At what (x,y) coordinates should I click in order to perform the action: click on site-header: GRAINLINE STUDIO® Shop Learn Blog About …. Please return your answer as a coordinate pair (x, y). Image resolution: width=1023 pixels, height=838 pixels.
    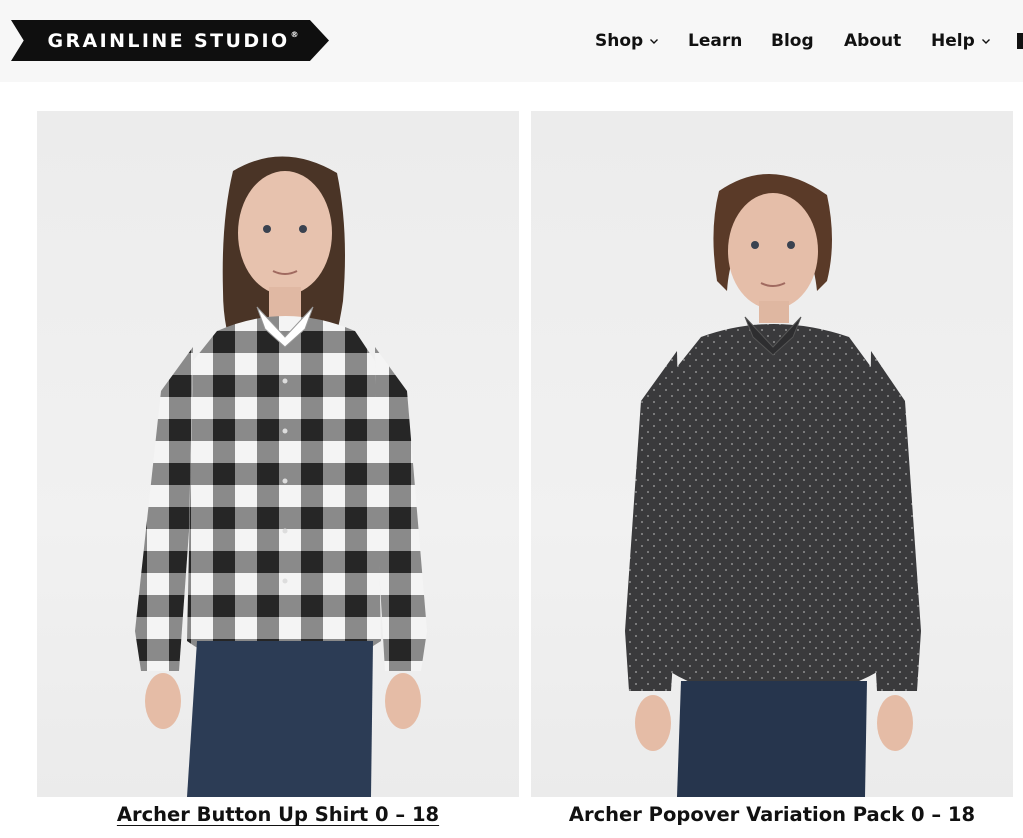
    Looking at the image, I should click on (511, 41).